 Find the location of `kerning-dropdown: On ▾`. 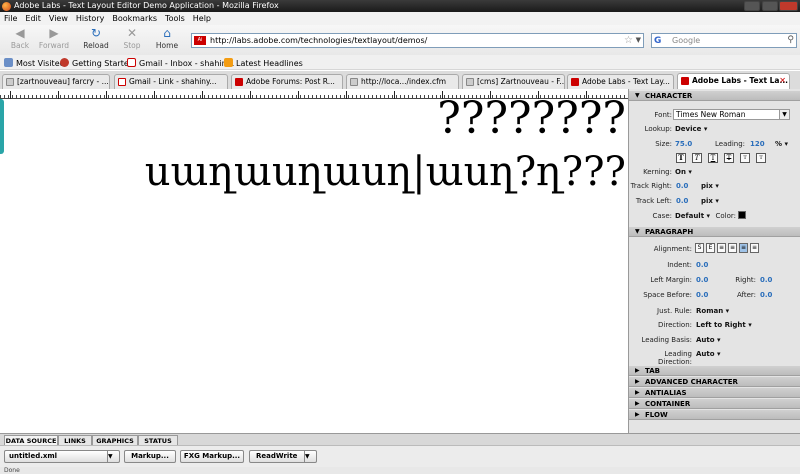

kerning-dropdown: On ▾ is located at coordinates (683, 172).